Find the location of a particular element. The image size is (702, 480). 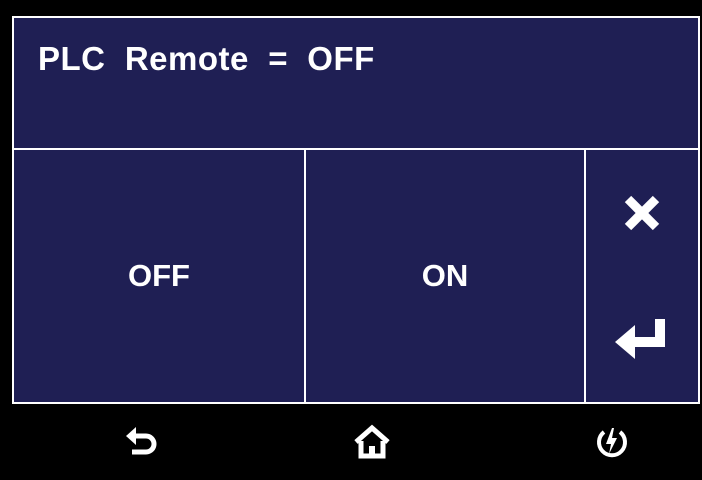

enter-icon is located at coordinates (640, 339).